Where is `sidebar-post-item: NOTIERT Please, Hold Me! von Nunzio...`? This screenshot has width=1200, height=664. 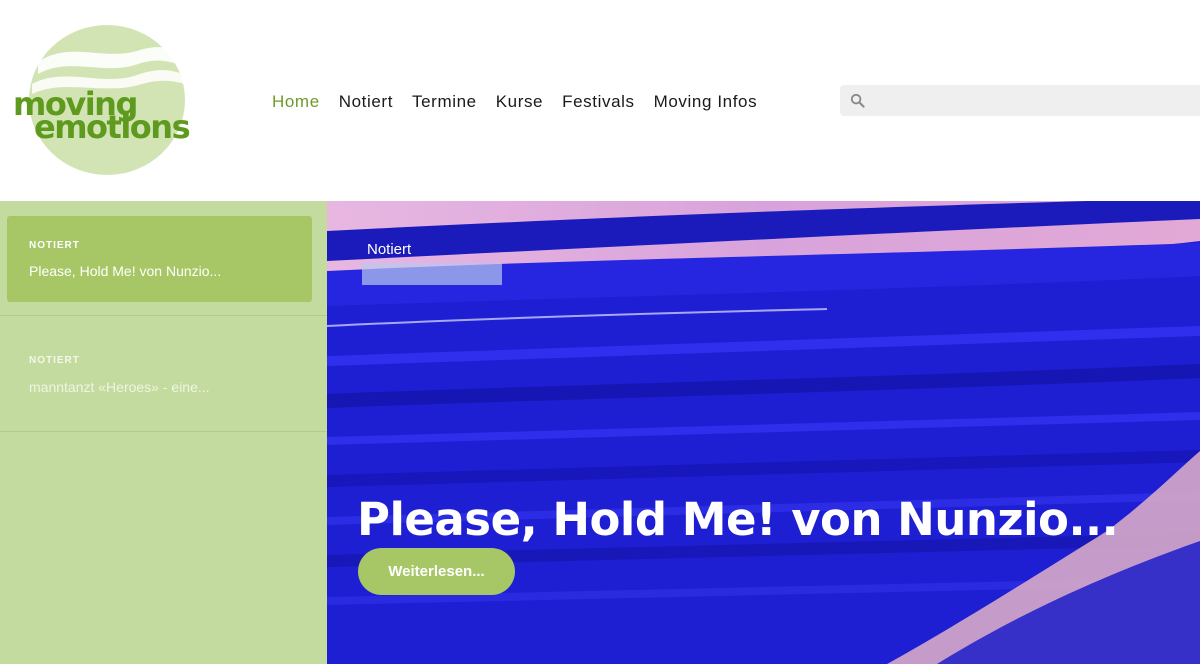 sidebar-post-item: NOTIERT Please, Hold Me! von Nunzio... is located at coordinates (163, 258).